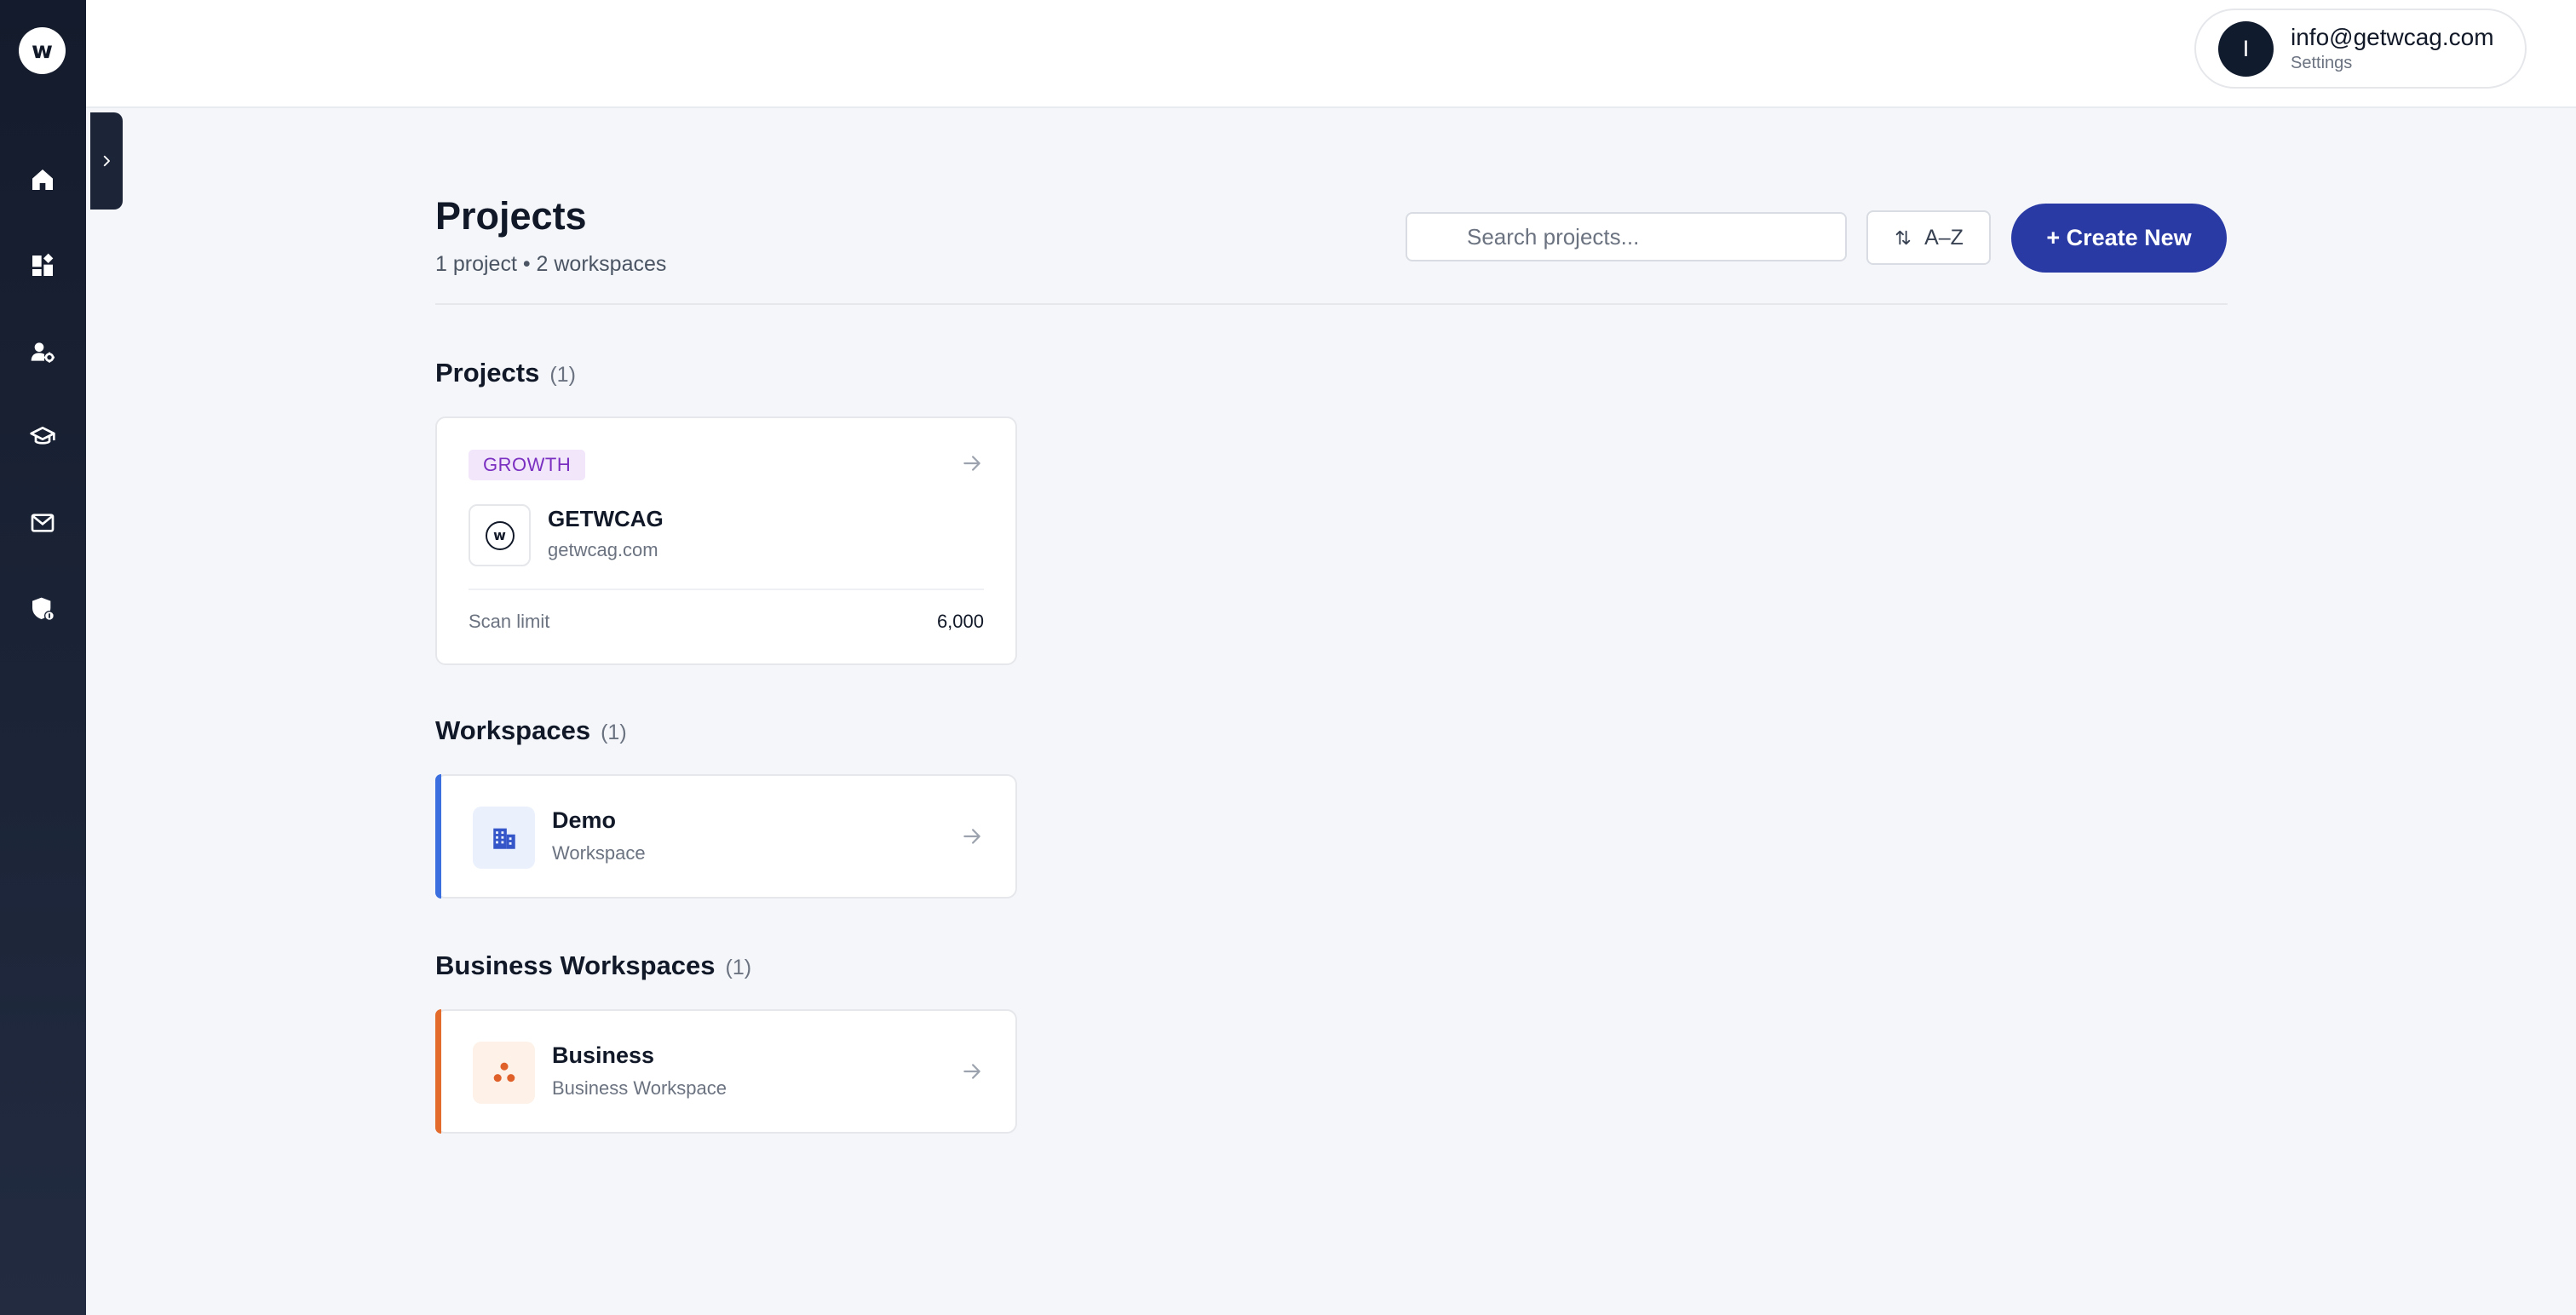 The height and width of the screenshot is (1315, 2576). What do you see at coordinates (504, 838) in the screenshot?
I see `building-icon` at bounding box center [504, 838].